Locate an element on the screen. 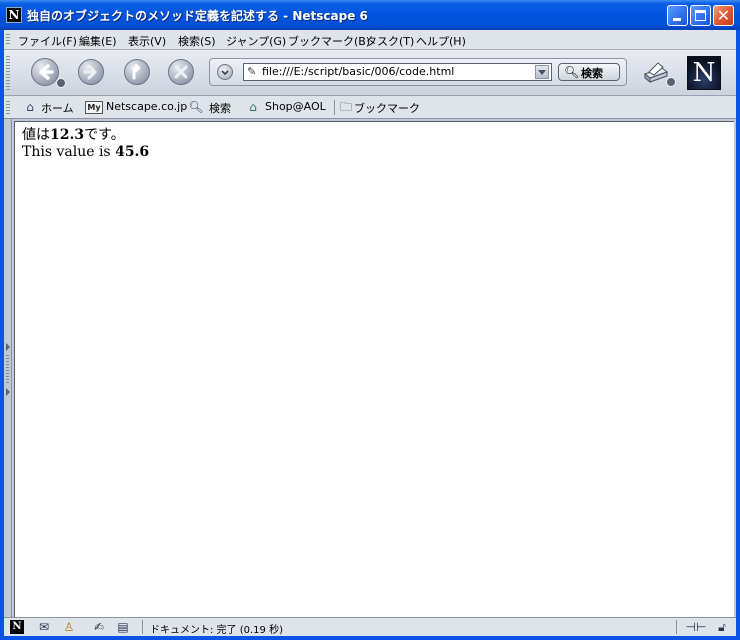 The width and height of the screenshot is (740, 640). print-dropdown is located at coordinates (671, 82).